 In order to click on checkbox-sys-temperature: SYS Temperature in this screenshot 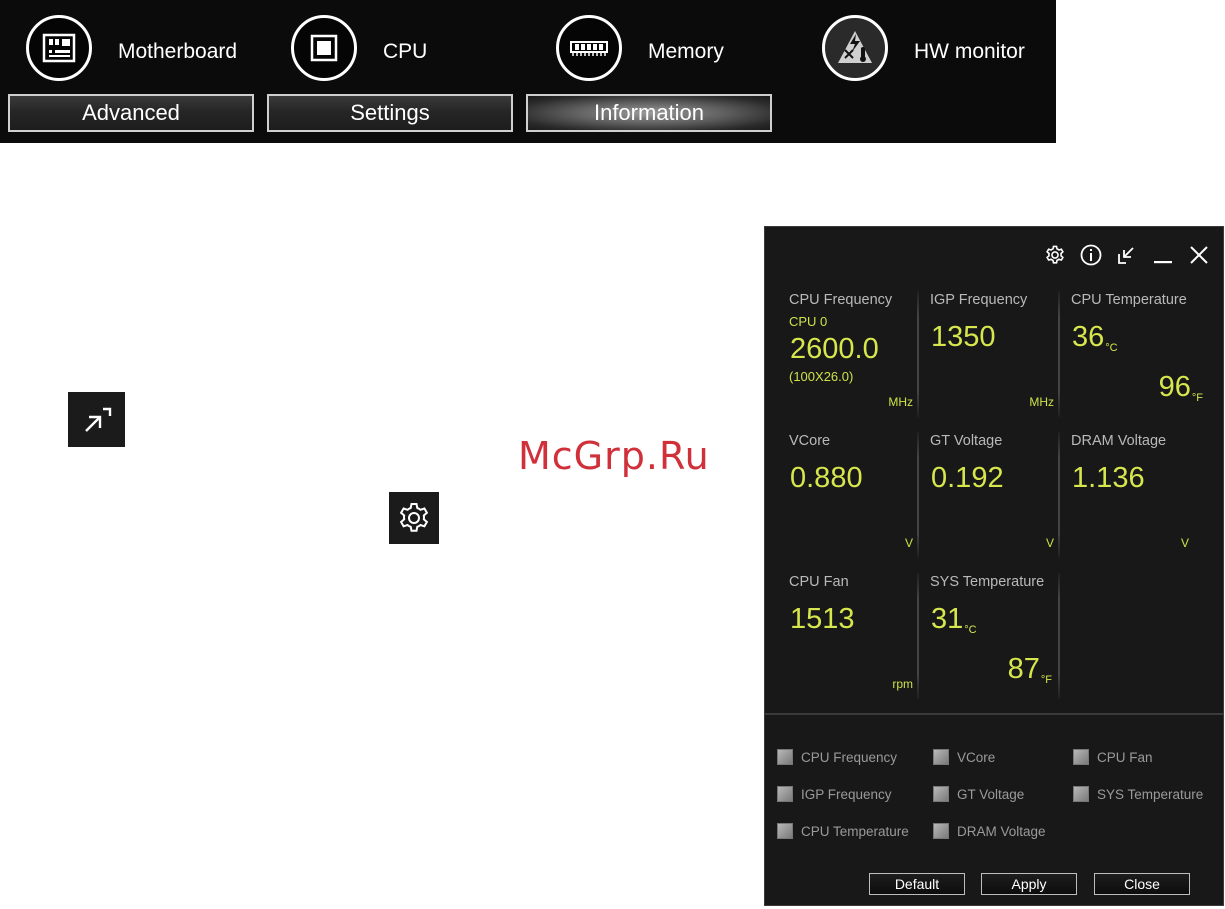, I will do `click(1138, 794)`.